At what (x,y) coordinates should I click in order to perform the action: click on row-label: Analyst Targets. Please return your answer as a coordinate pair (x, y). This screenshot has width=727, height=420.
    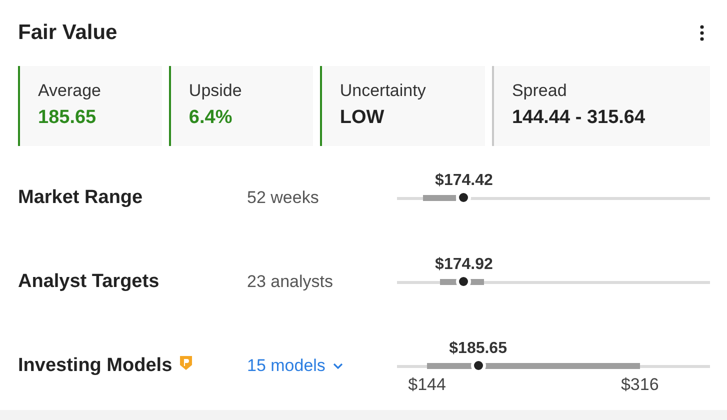
    Looking at the image, I should click on (89, 282).